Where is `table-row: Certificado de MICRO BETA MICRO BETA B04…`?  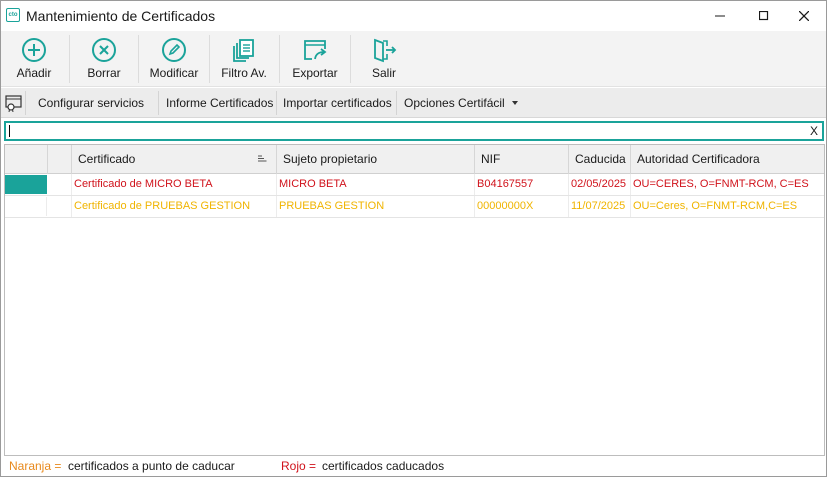 table-row: Certificado de MICRO BETA MICRO BETA B04… is located at coordinates (414, 185).